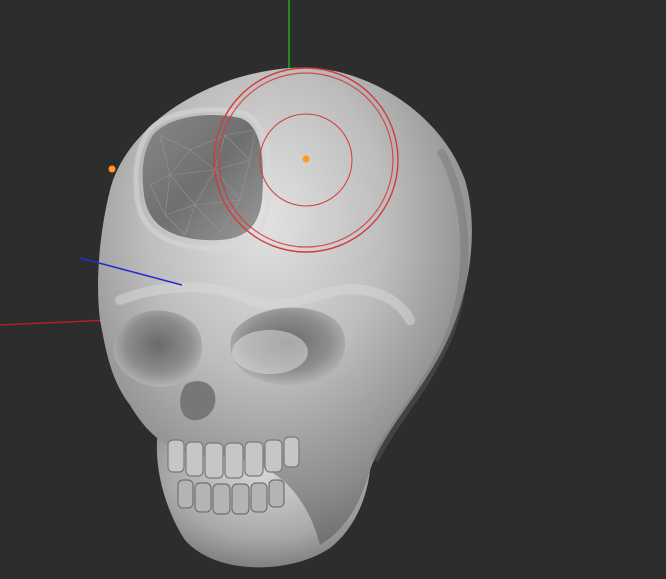  Describe the element at coordinates (306, 159) in the screenshot. I see `brush-center-icon` at that location.